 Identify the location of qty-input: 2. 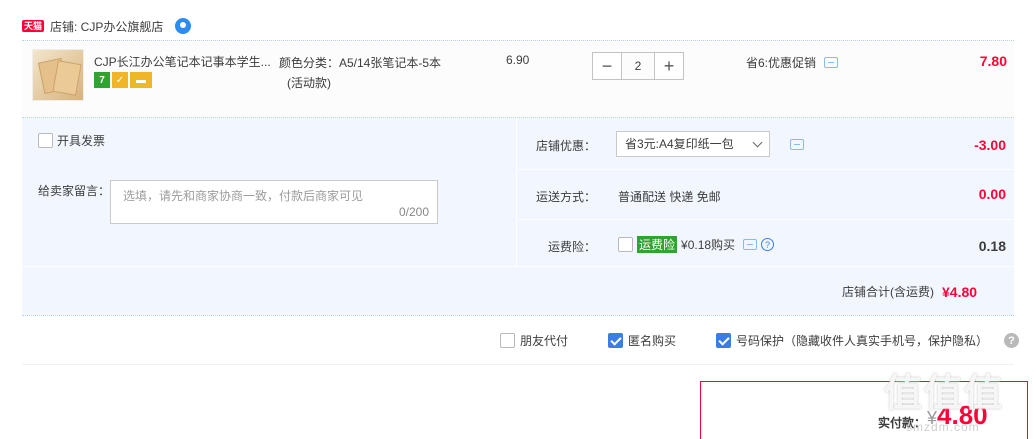
(638, 66).